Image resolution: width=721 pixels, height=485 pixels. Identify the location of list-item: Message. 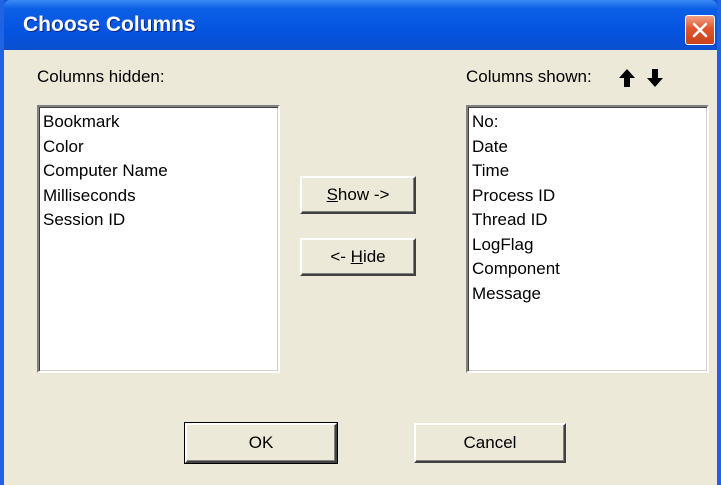
(587, 294).